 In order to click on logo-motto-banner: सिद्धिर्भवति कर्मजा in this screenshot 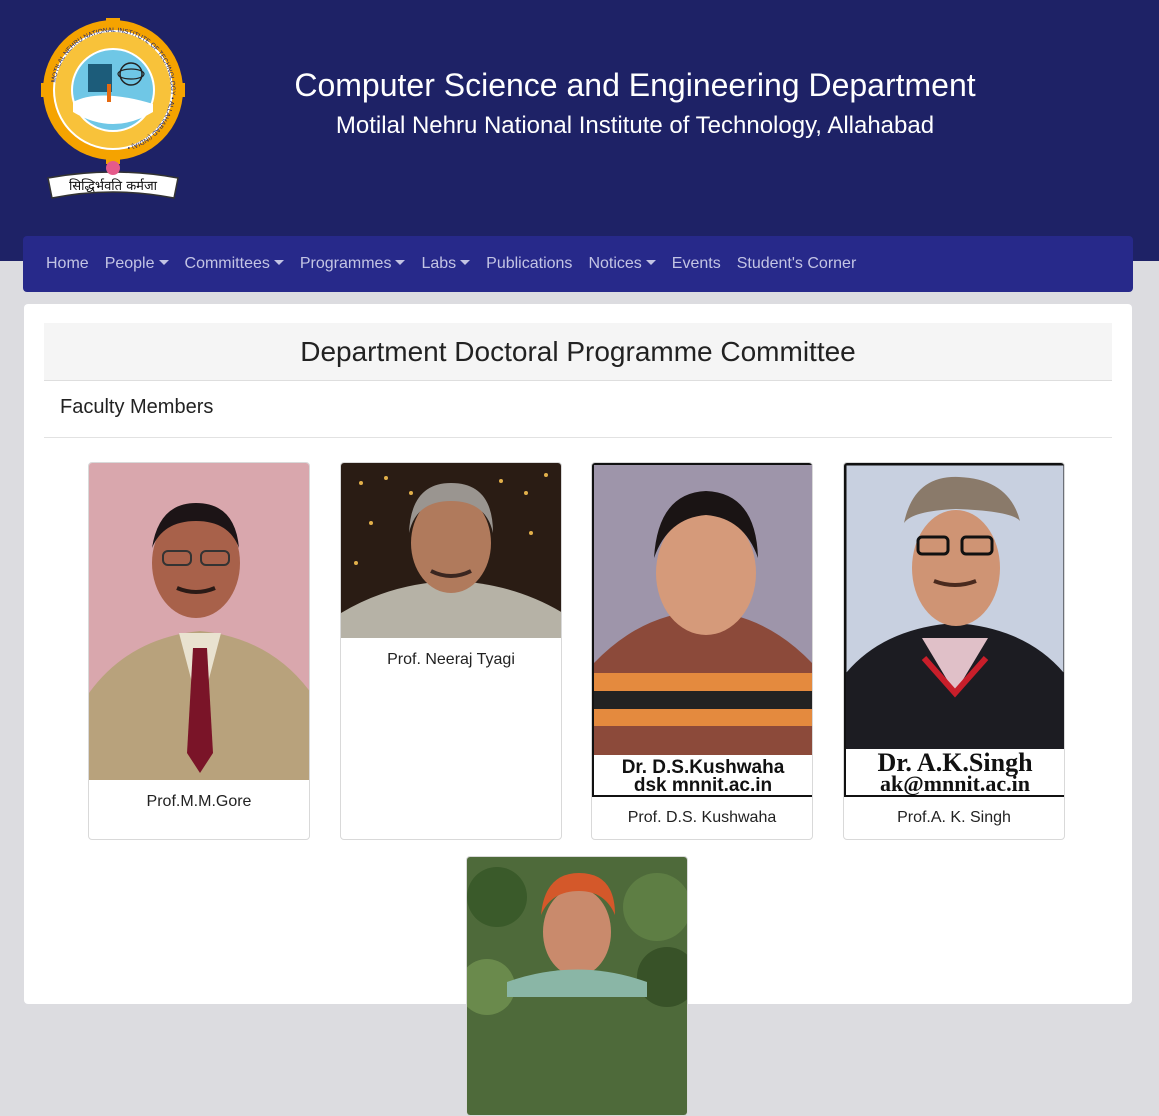, I will do `click(113, 185)`.